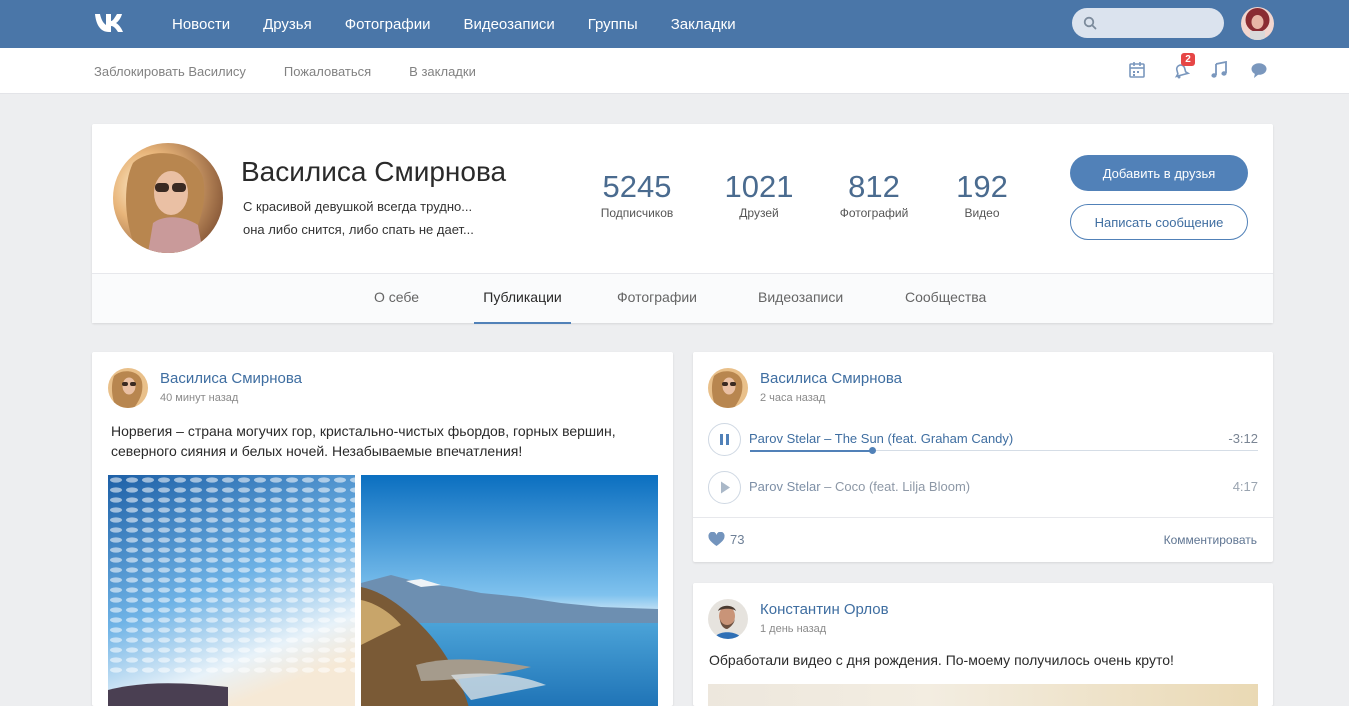  What do you see at coordinates (1210, 540) in the screenshot?
I see `comment-link: Комментировать` at bounding box center [1210, 540].